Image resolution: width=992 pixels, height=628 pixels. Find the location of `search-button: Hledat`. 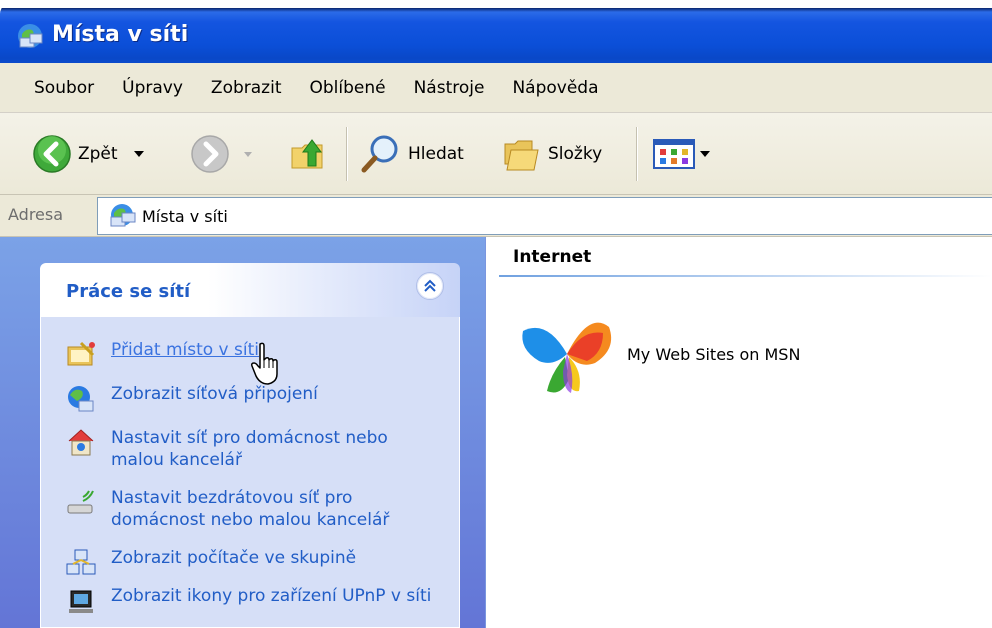

search-button: Hledat is located at coordinates (411, 154).